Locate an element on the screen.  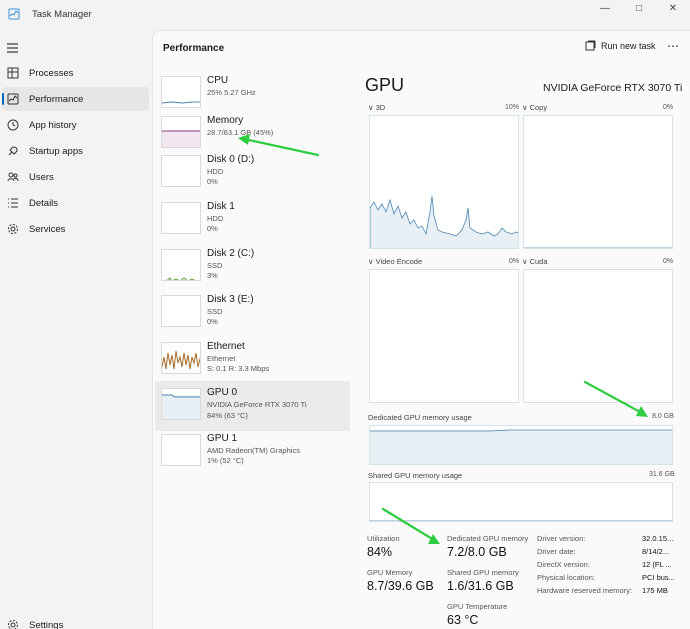
arrow-memory is located at coordinates (281, 147).